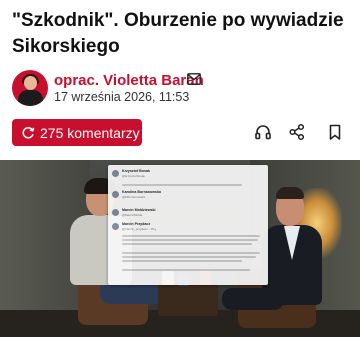  Describe the element at coordinates (122, 97) in the screenshot. I see `publish-date: 17 września 2026, 11:53` at that location.